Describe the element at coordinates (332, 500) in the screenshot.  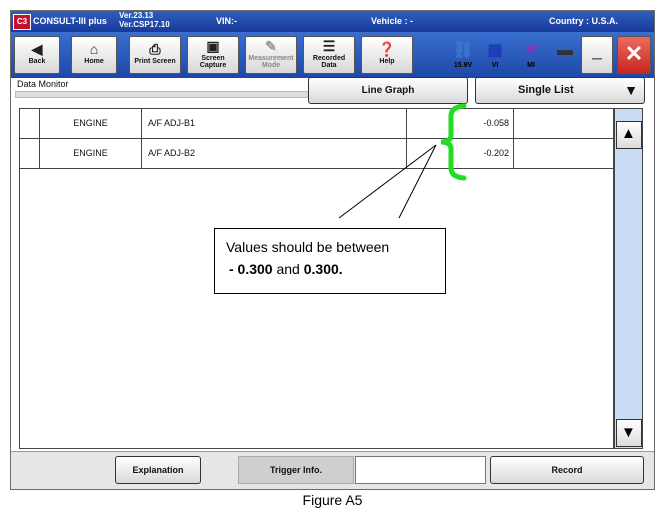
I see `figure-caption: Figure A5` at that location.